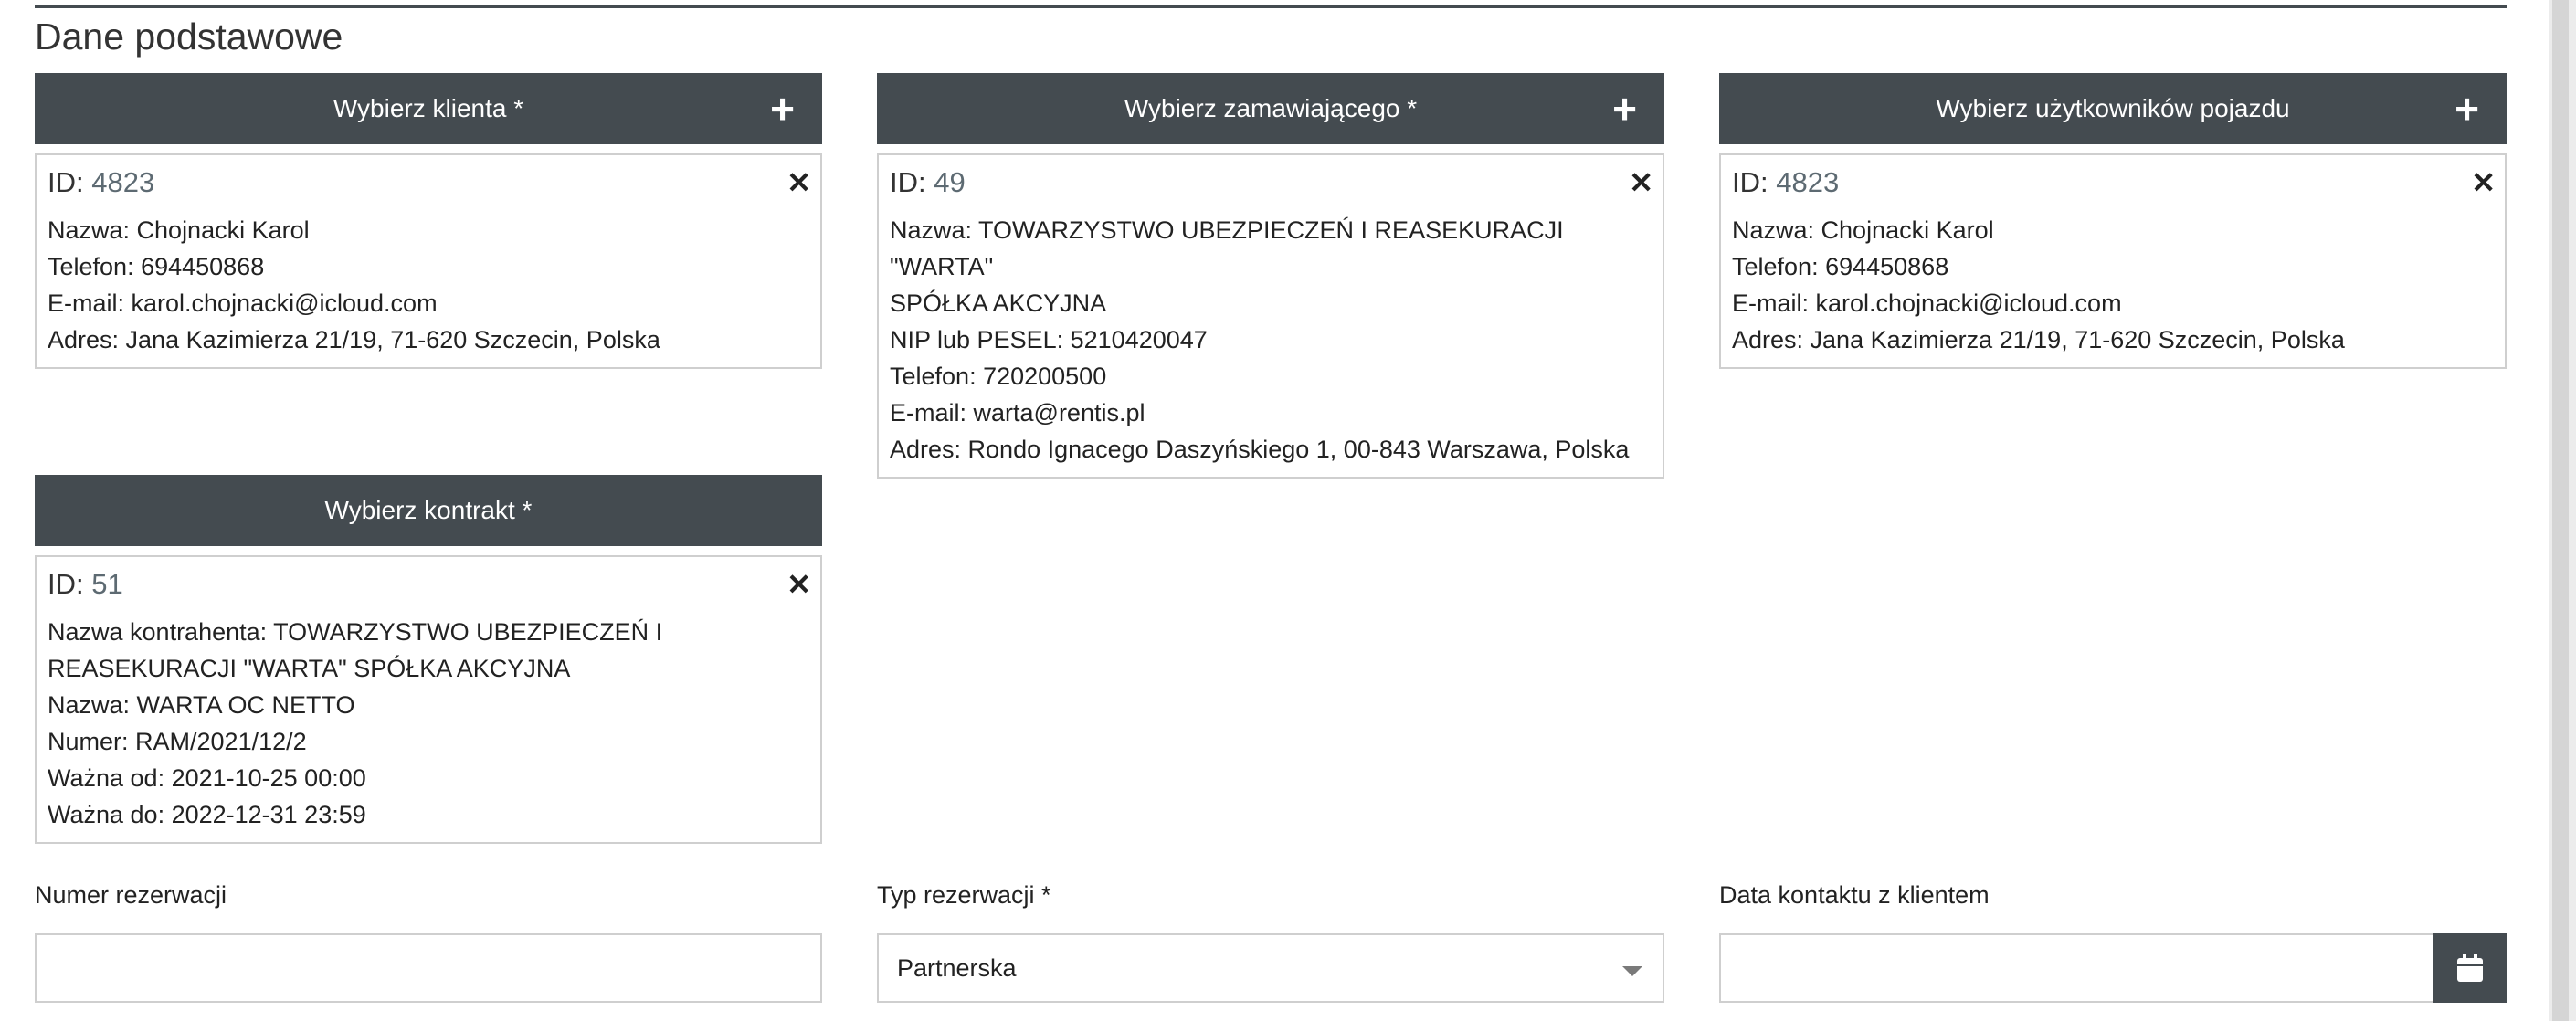  Describe the element at coordinates (1018, 412) in the screenshot. I see `orderer-detail-line: E-mail: warta@rentis.pl` at that location.